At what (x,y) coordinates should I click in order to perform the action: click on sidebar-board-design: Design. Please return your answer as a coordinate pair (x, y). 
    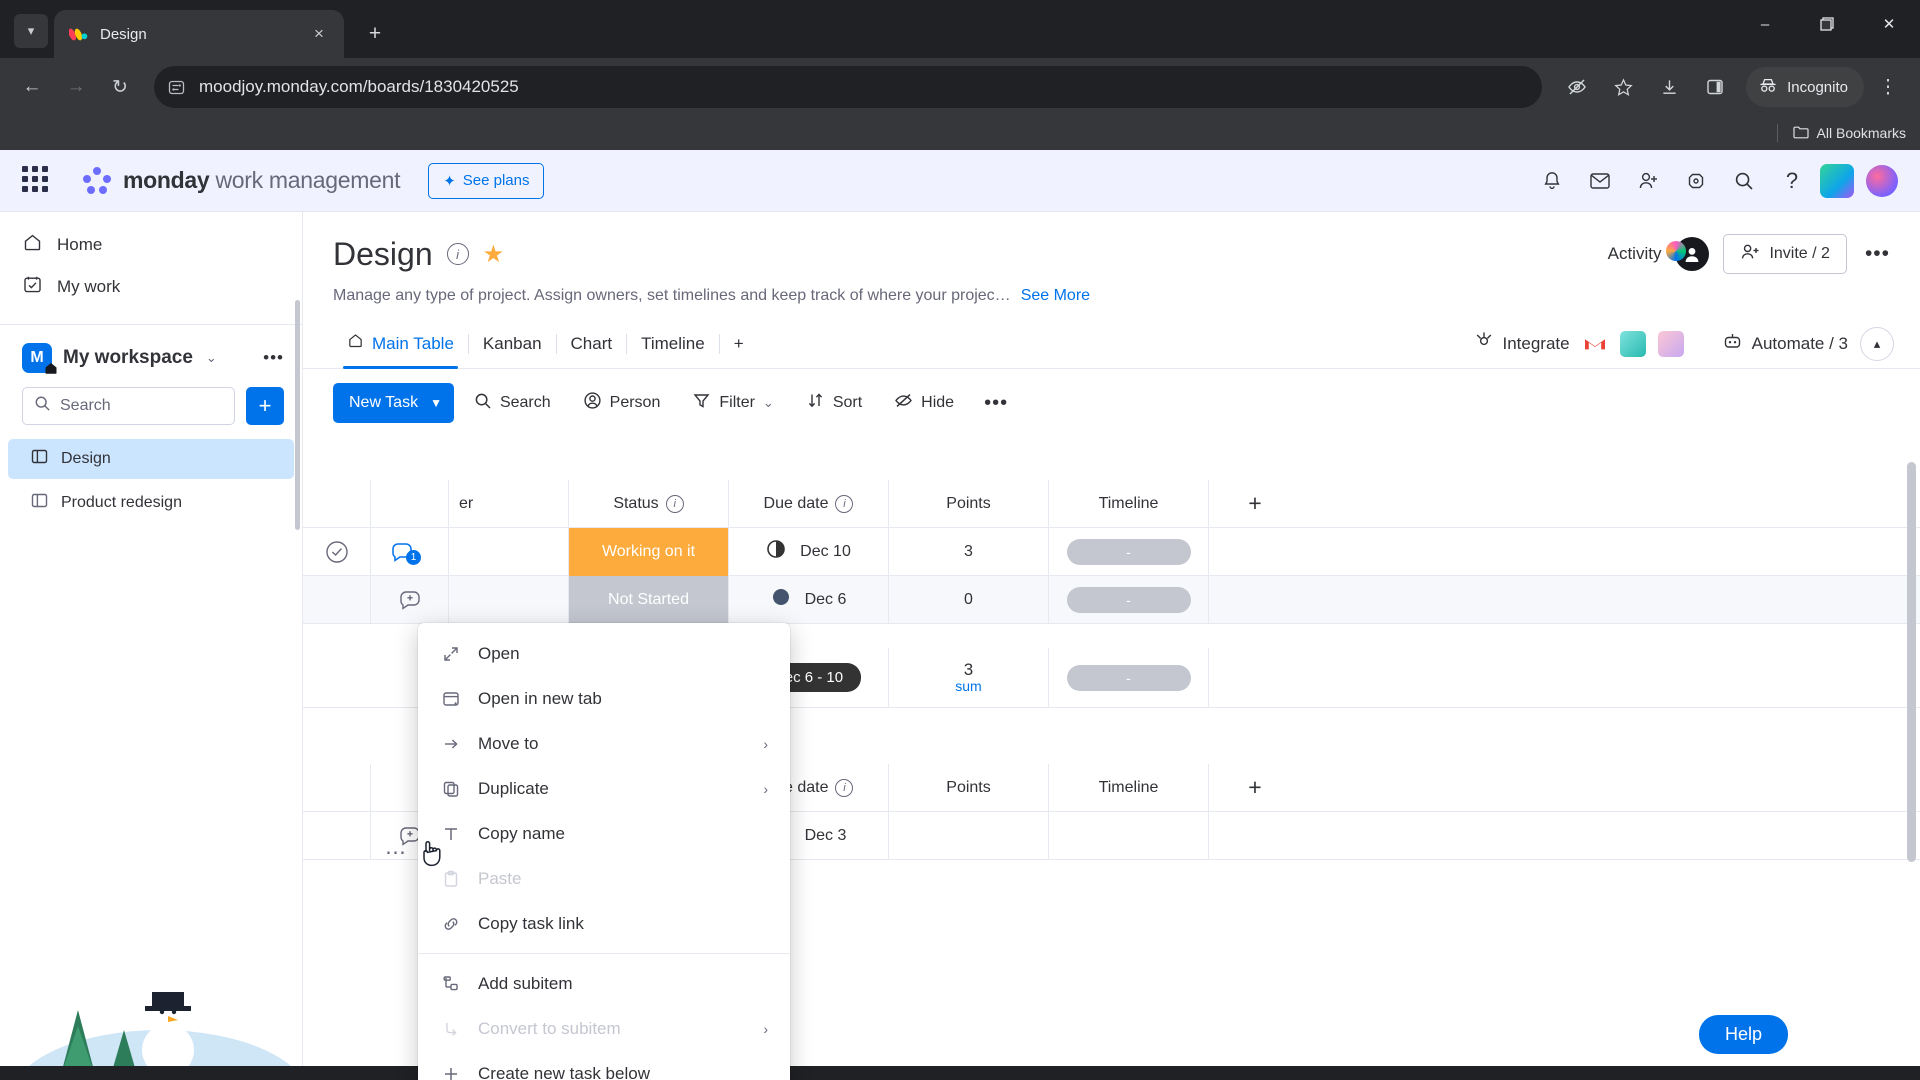
    Looking at the image, I should click on (151, 459).